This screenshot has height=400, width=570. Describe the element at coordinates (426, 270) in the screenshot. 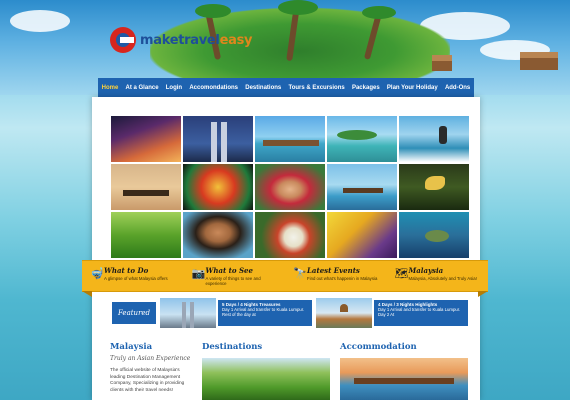

I see `feature-title: Malaysia` at that location.